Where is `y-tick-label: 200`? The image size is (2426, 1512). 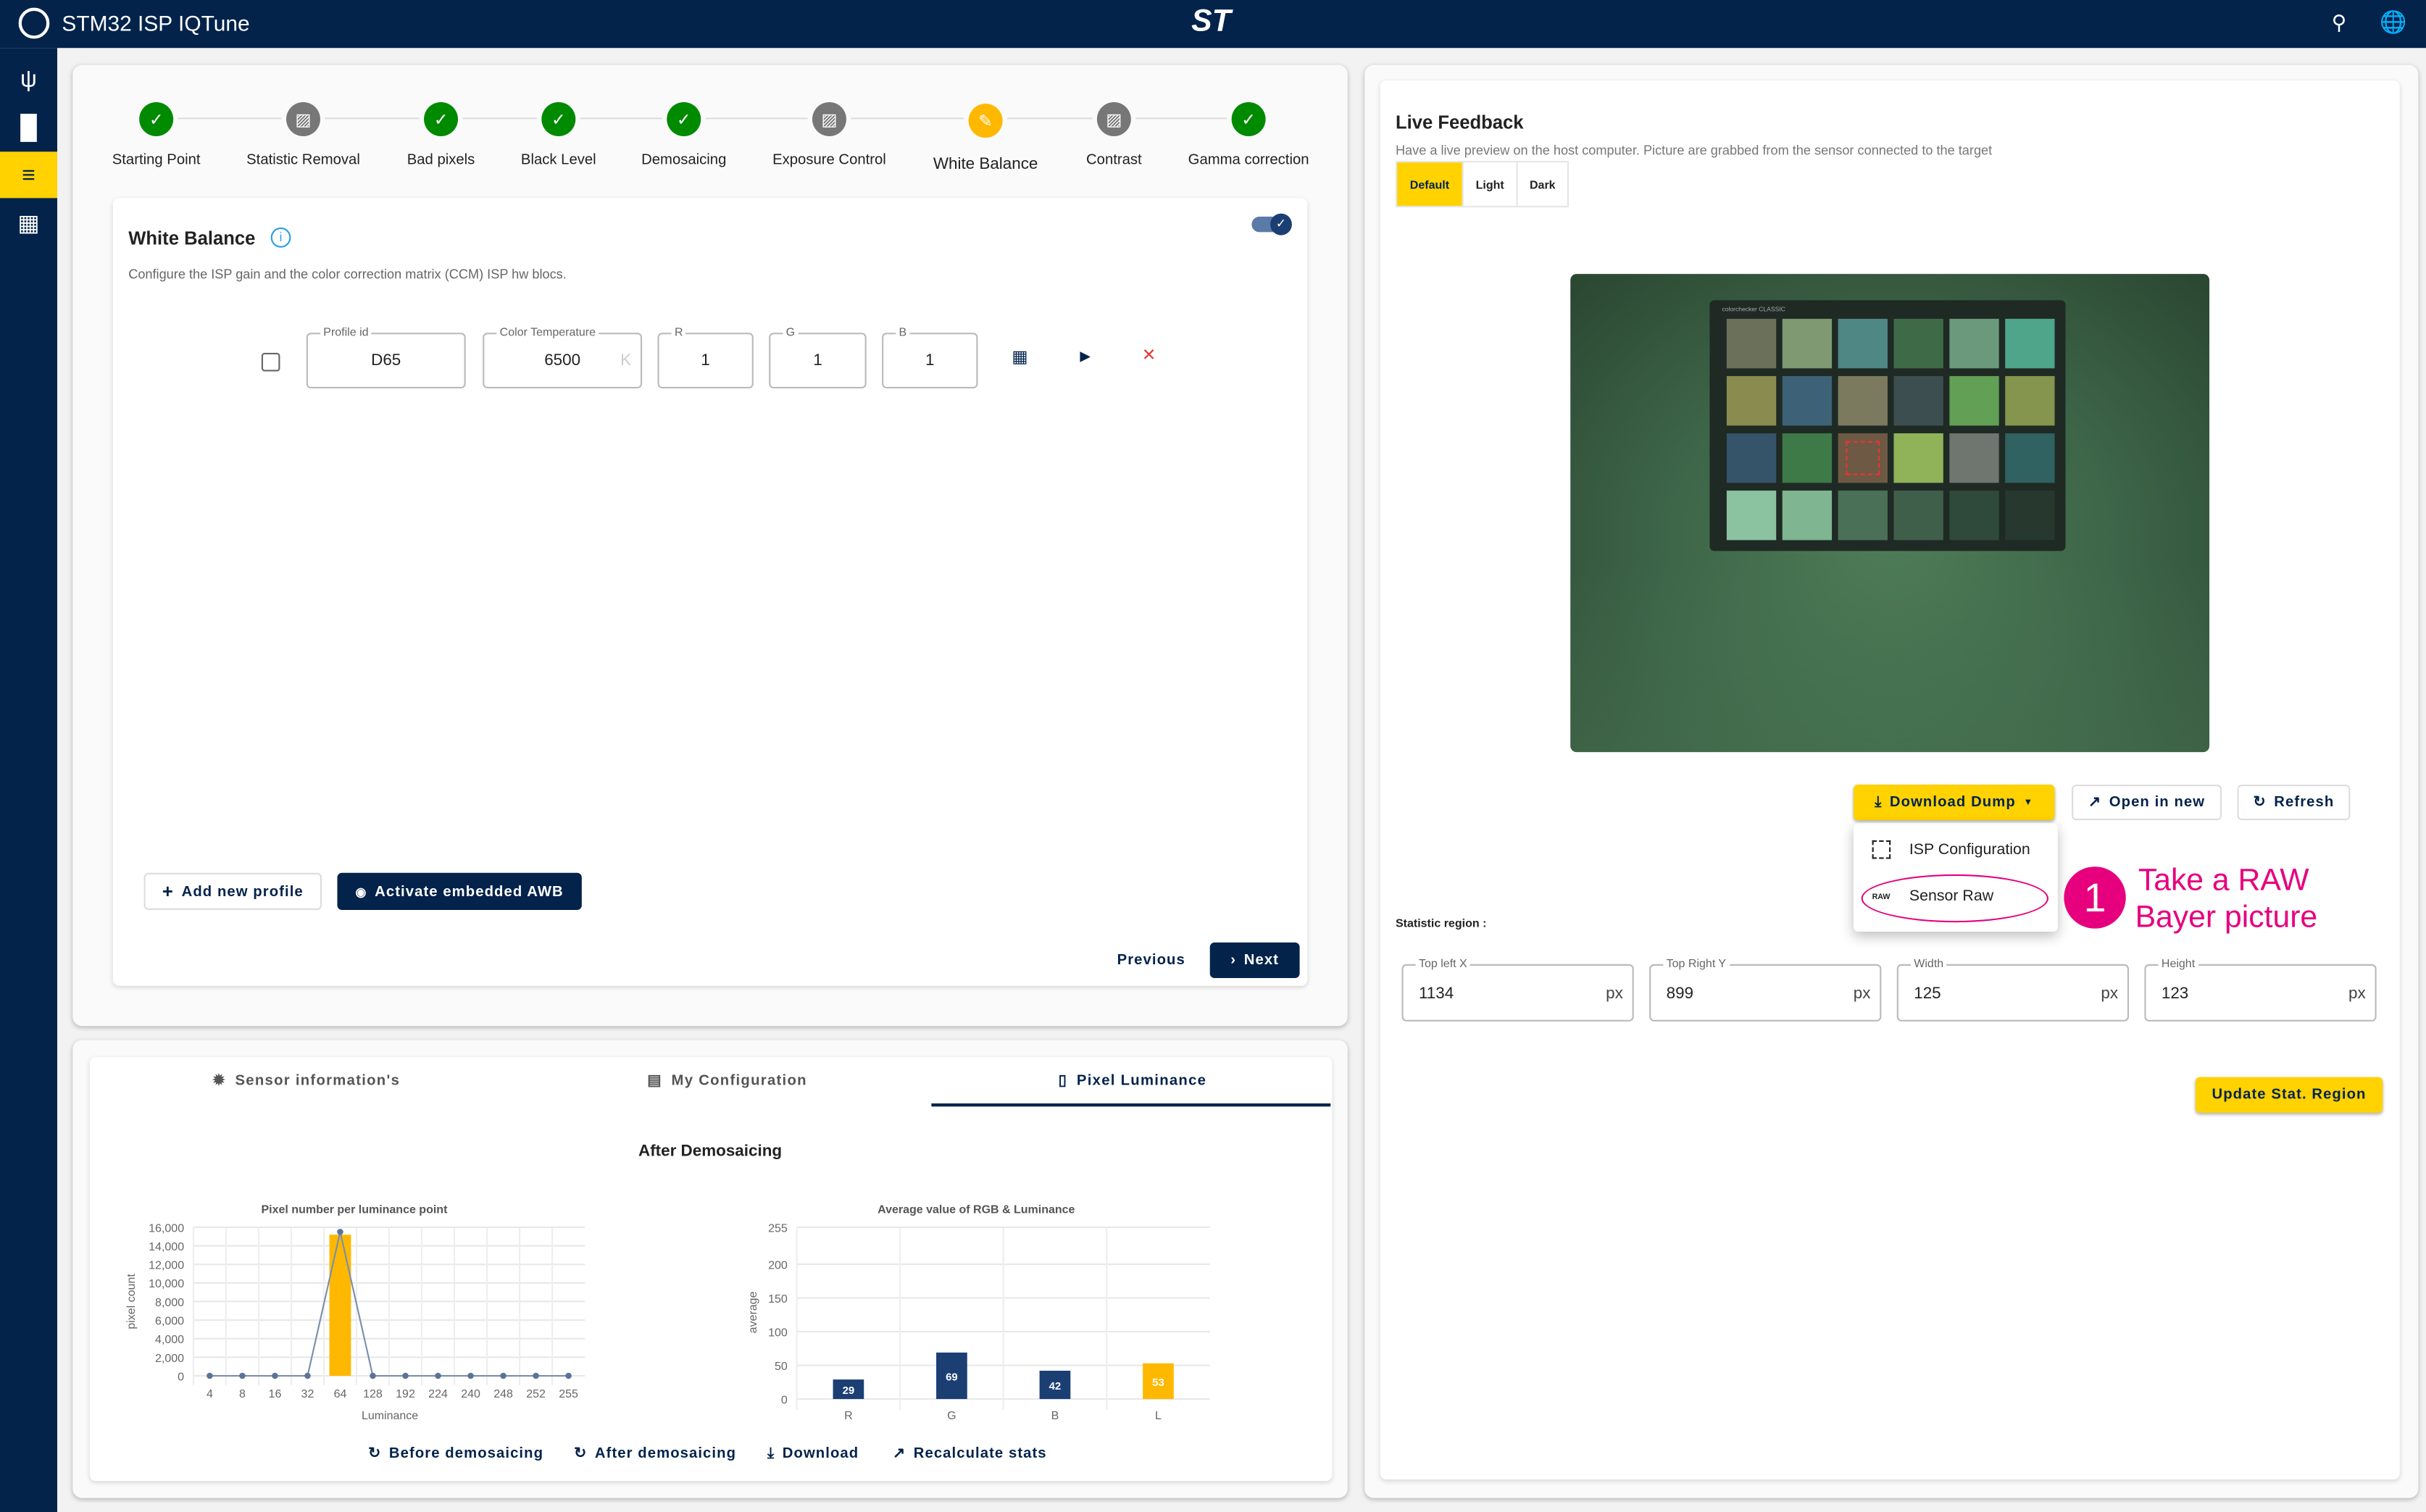 y-tick-label: 200 is located at coordinates (778, 1265).